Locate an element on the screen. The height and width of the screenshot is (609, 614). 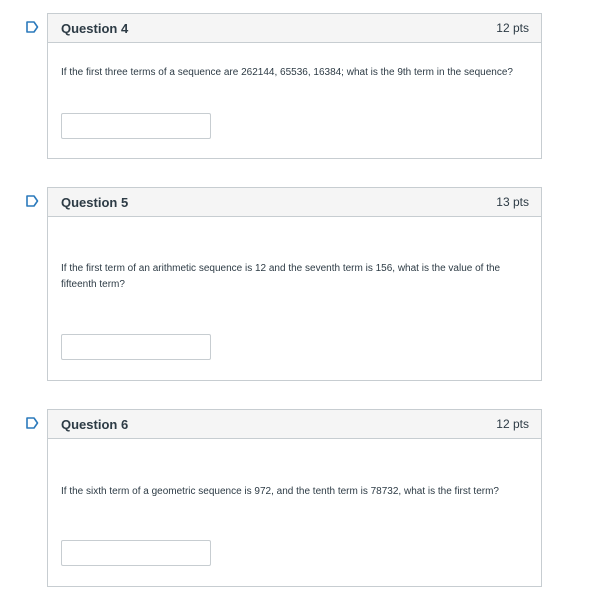
question-header: Question 6 12 pts is located at coordinates (294, 424).